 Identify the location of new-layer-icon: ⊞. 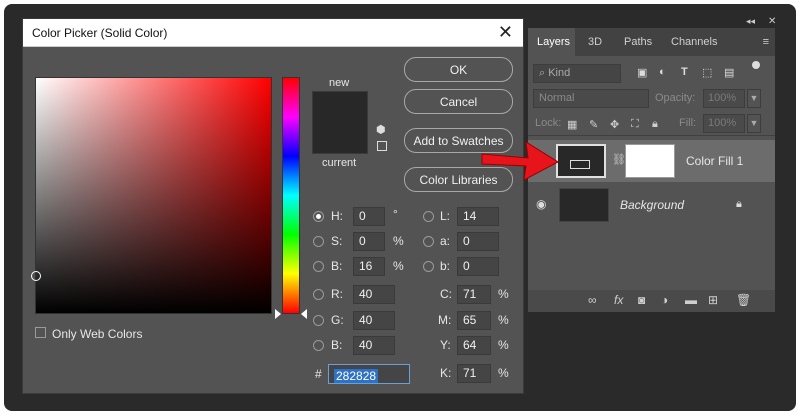
(713, 300).